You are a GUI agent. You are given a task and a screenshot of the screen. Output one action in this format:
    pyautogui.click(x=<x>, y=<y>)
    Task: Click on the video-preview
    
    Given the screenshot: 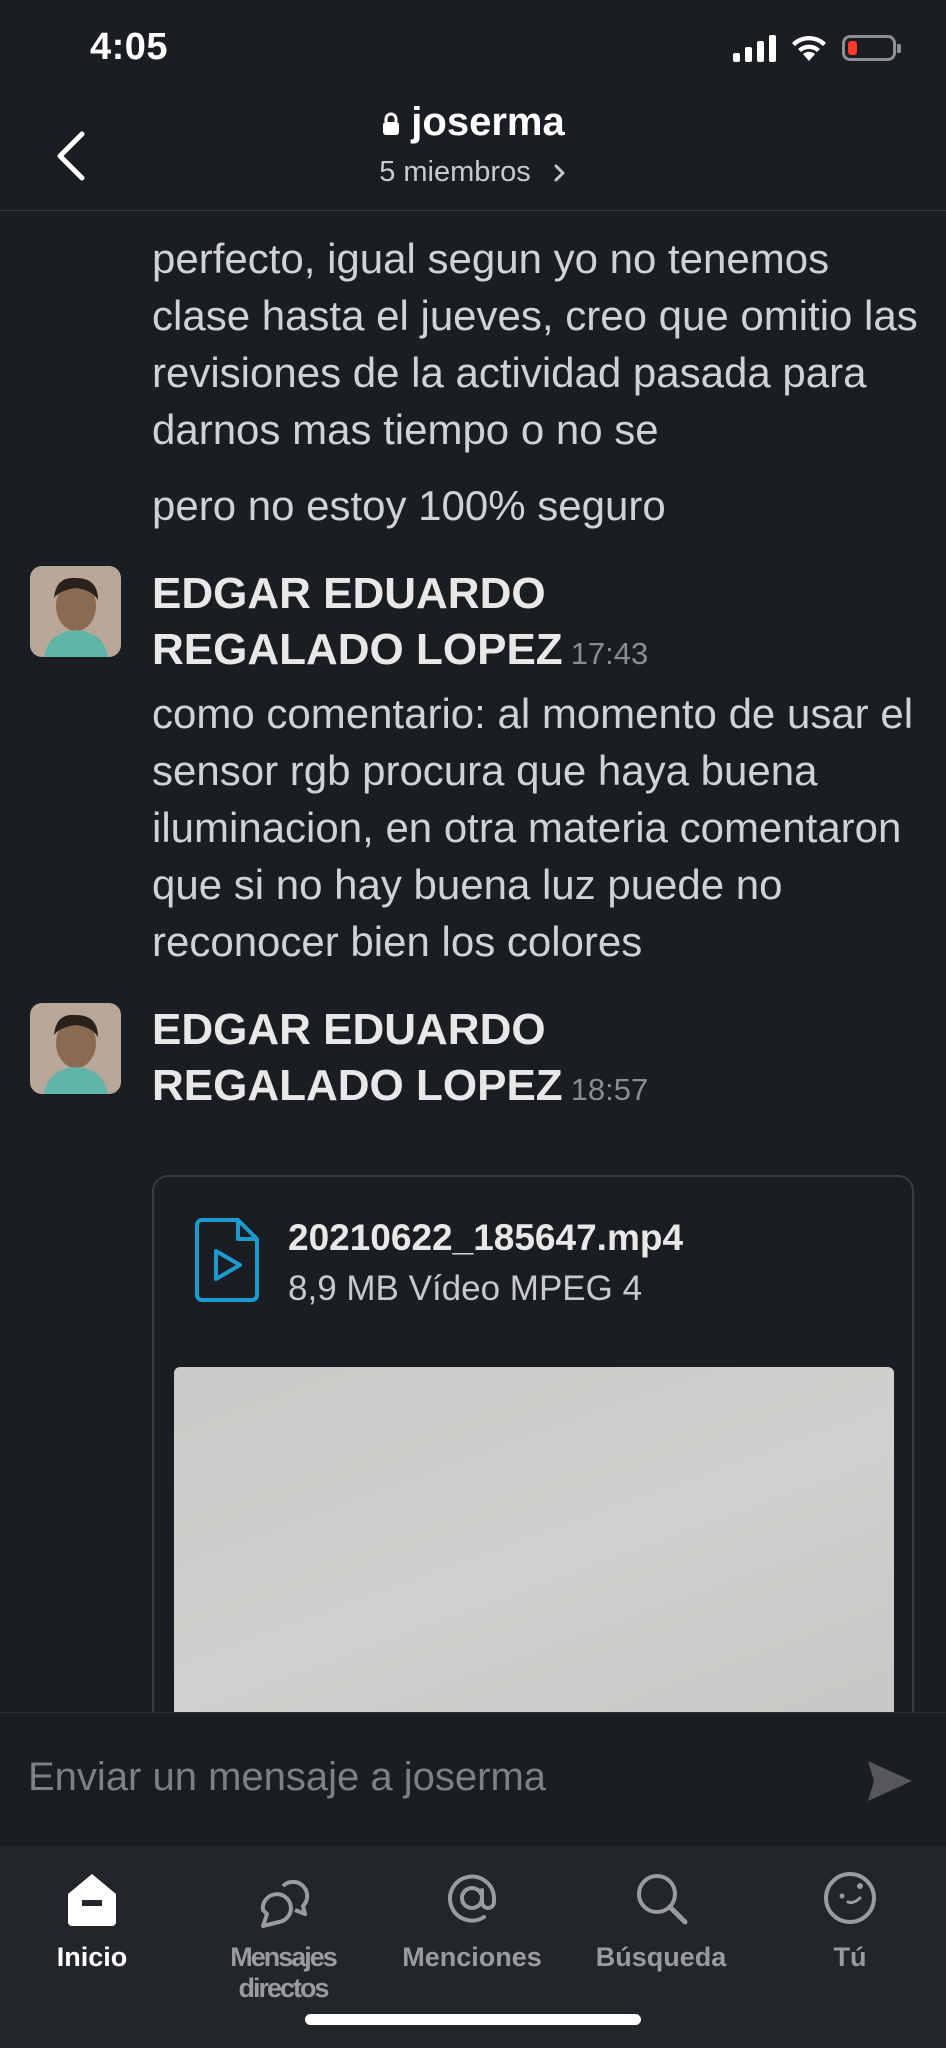 What is the action you would take?
    pyautogui.click(x=534, y=1567)
    